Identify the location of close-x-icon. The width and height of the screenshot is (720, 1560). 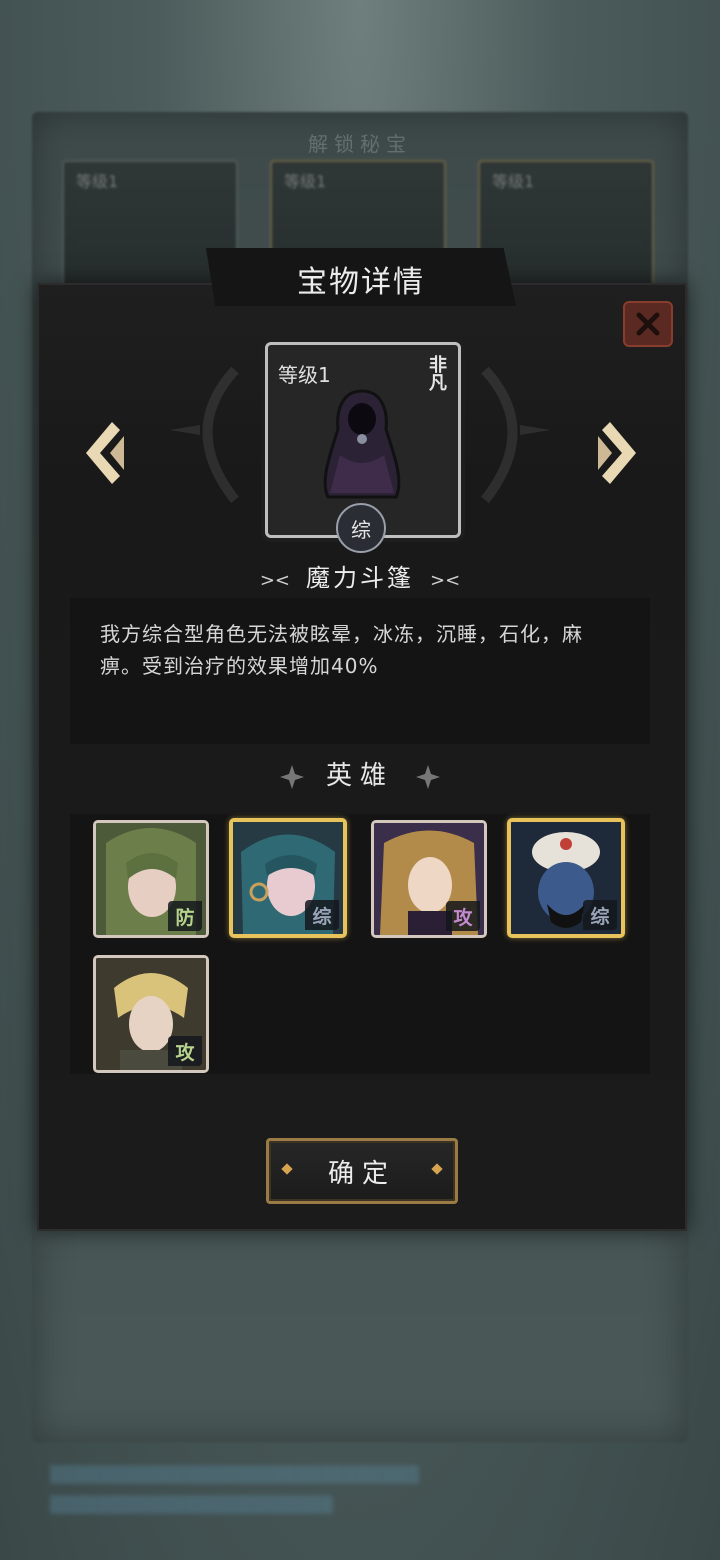
(648, 324).